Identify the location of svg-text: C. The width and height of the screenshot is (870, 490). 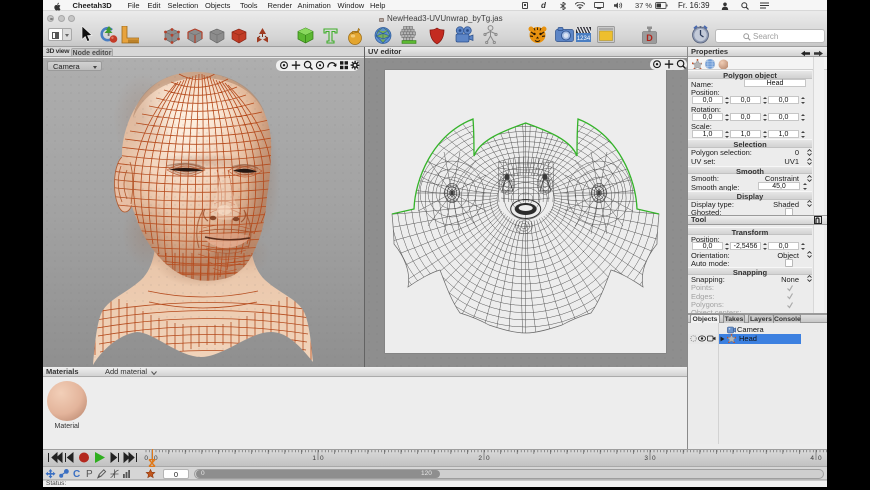
(76, 474).